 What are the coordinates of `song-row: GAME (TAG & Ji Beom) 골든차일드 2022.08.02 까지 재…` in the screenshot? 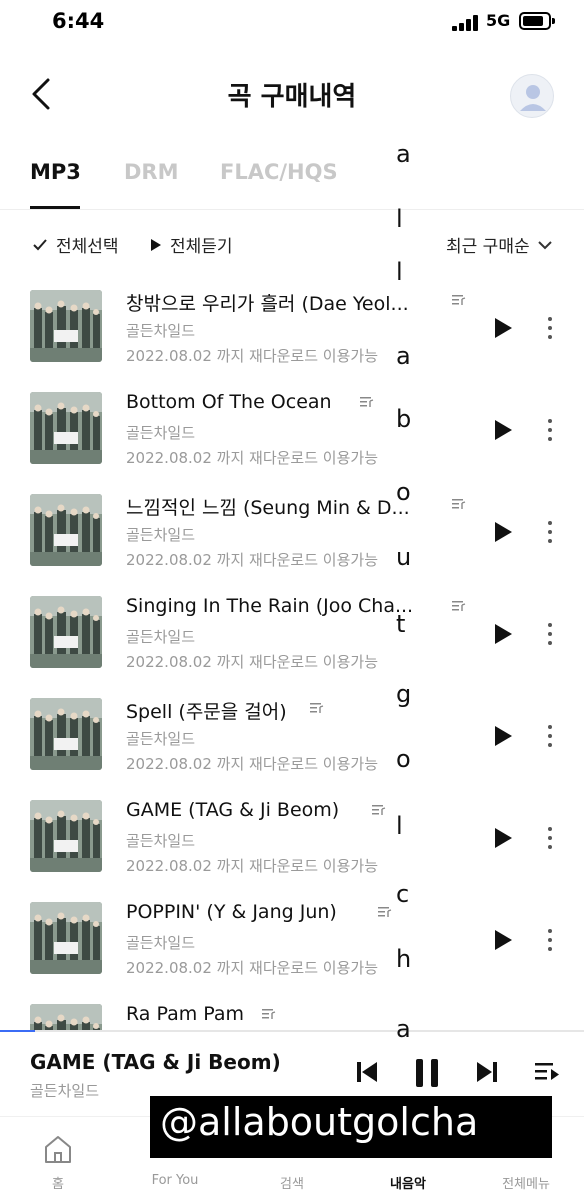 It's located at (292, 841).